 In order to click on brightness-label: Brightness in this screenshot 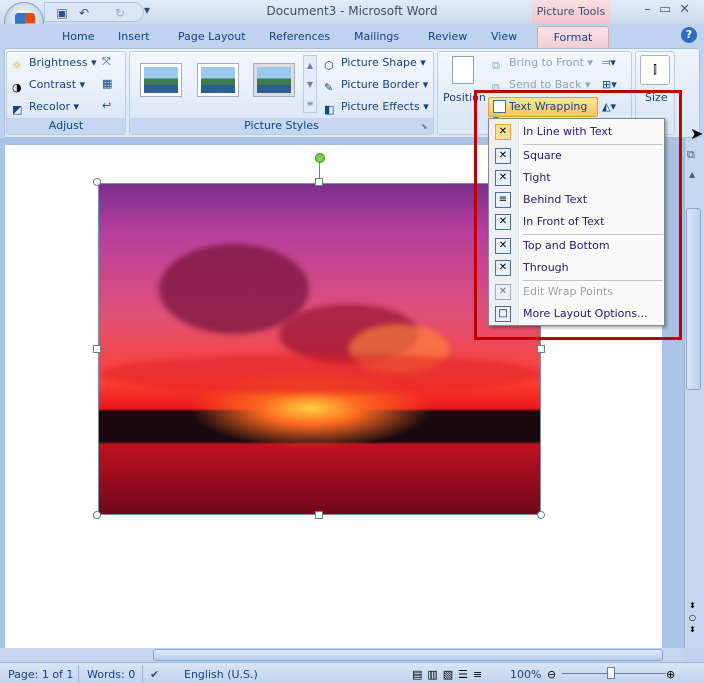, I will do `click(58, 62)`.